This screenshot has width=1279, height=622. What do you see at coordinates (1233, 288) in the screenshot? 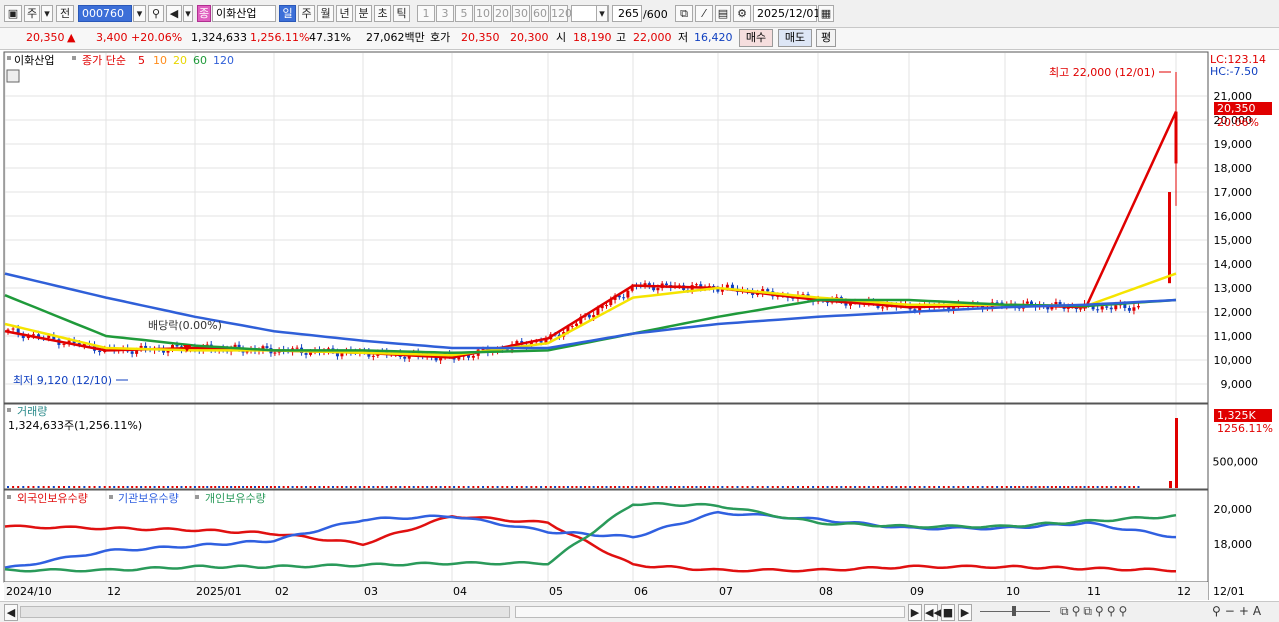
I see `y-tick-label: 13,000` at bounding box center [1233, 288].